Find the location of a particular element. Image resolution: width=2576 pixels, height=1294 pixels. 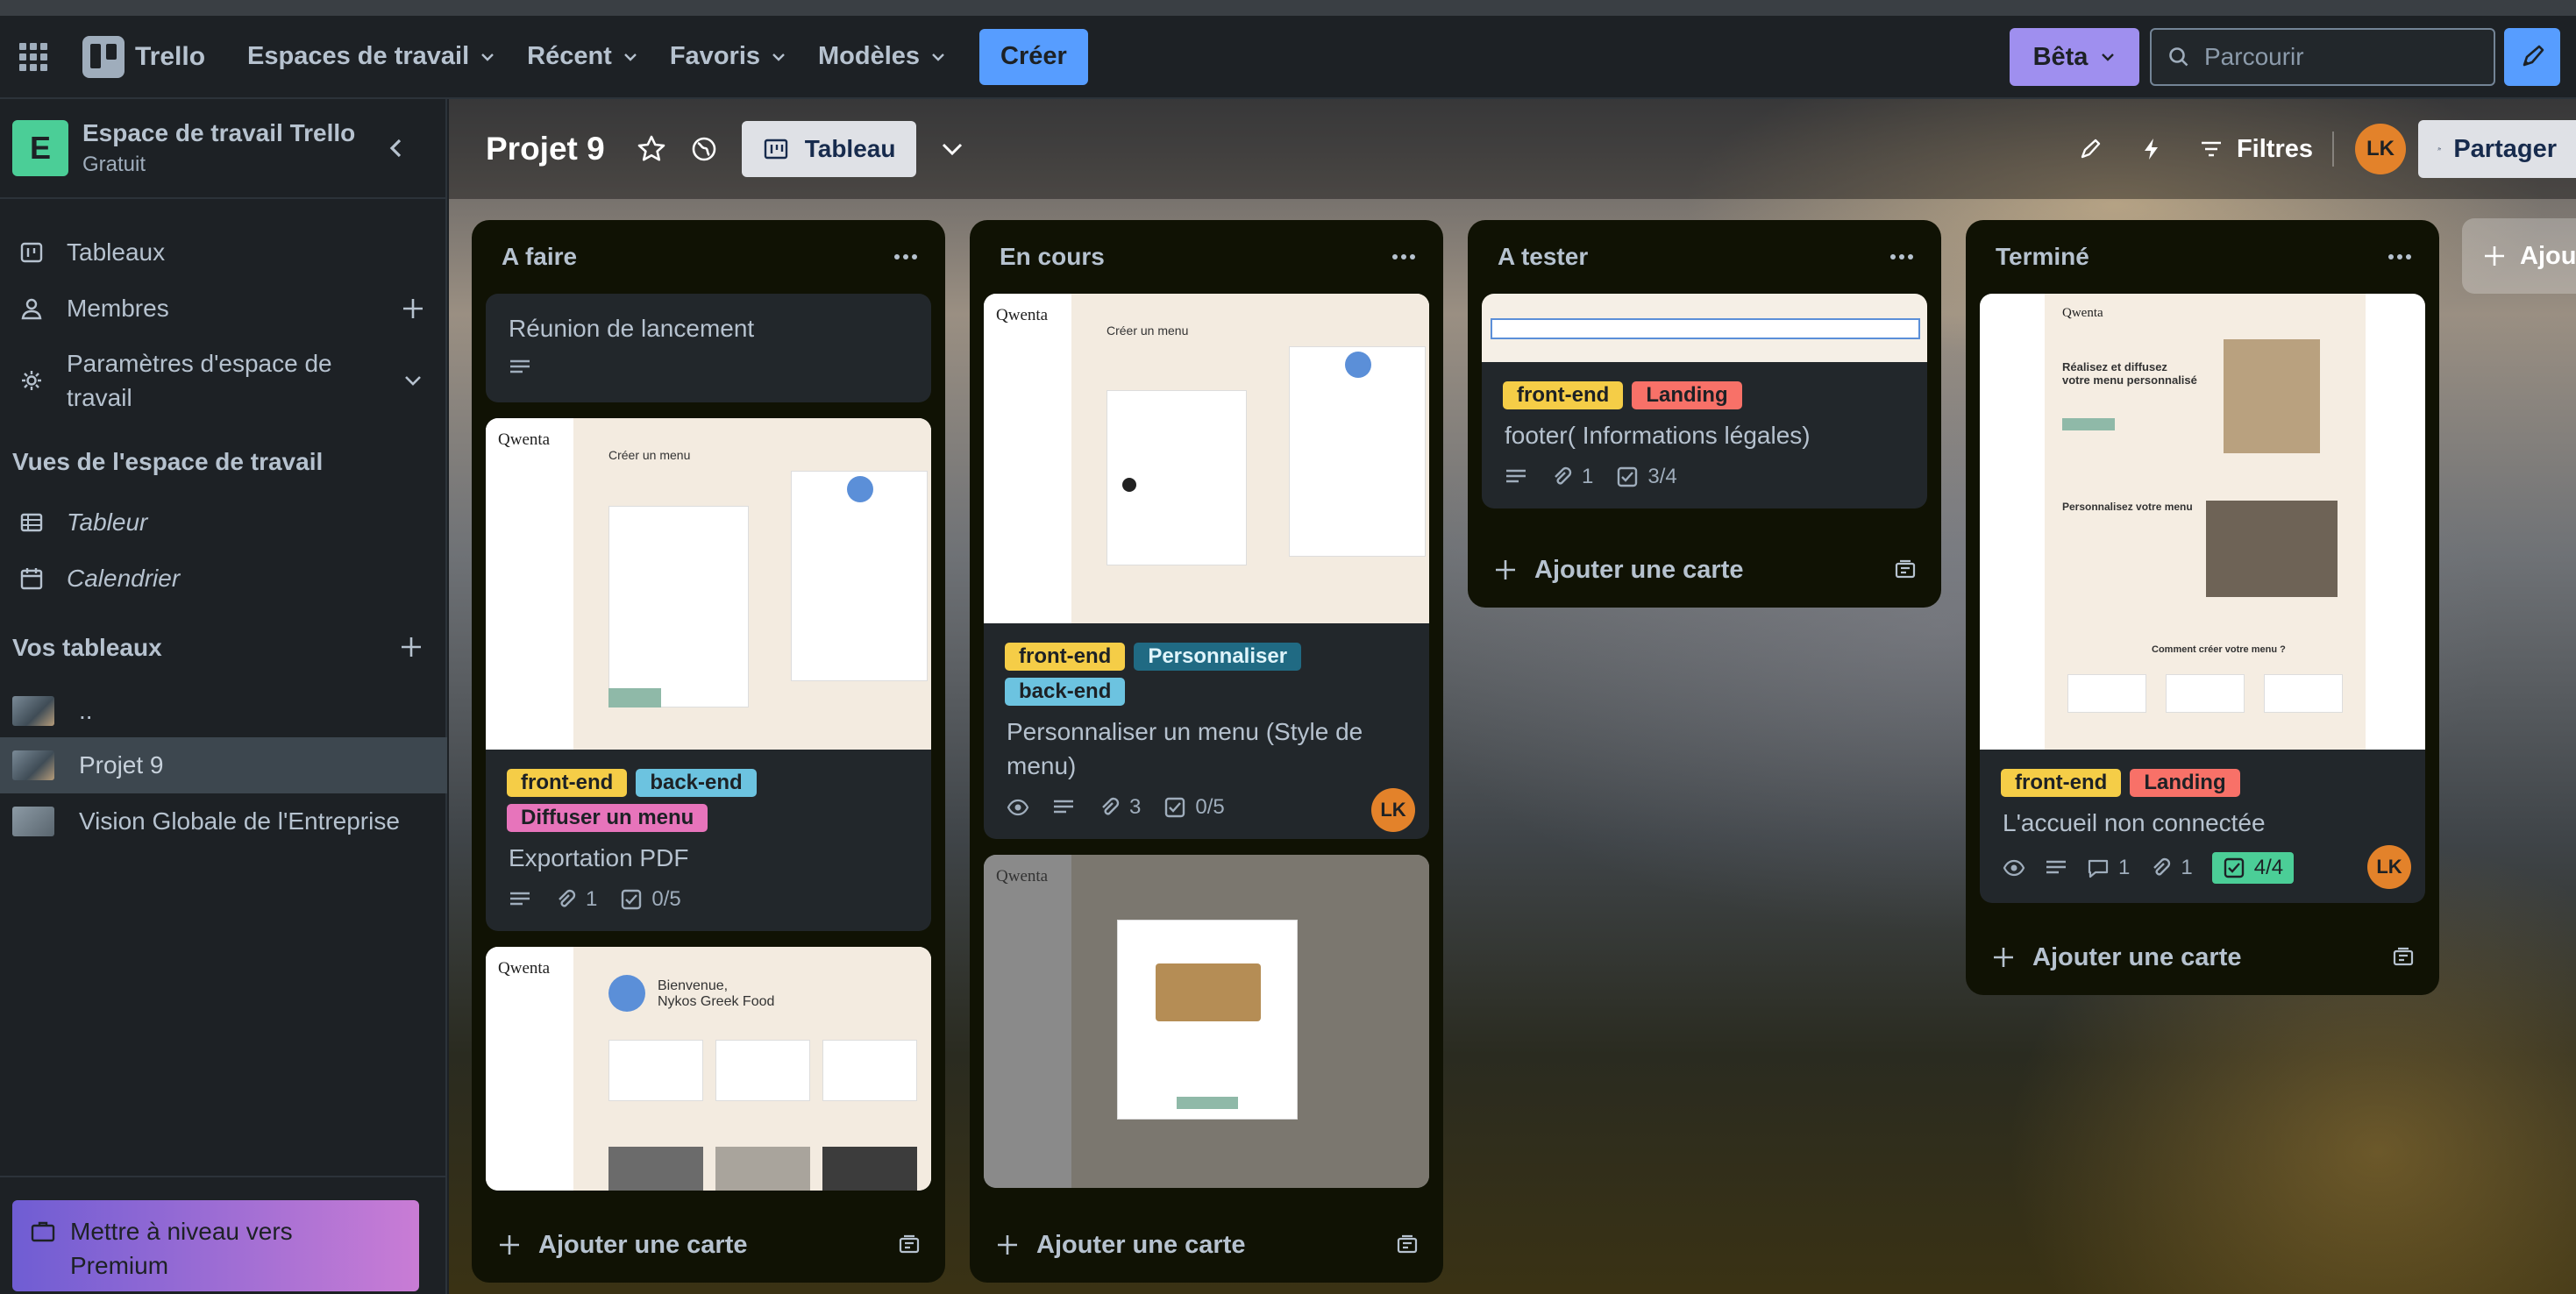

collapse-sidebar-chevron-icon is located at coordinates (396, 149).